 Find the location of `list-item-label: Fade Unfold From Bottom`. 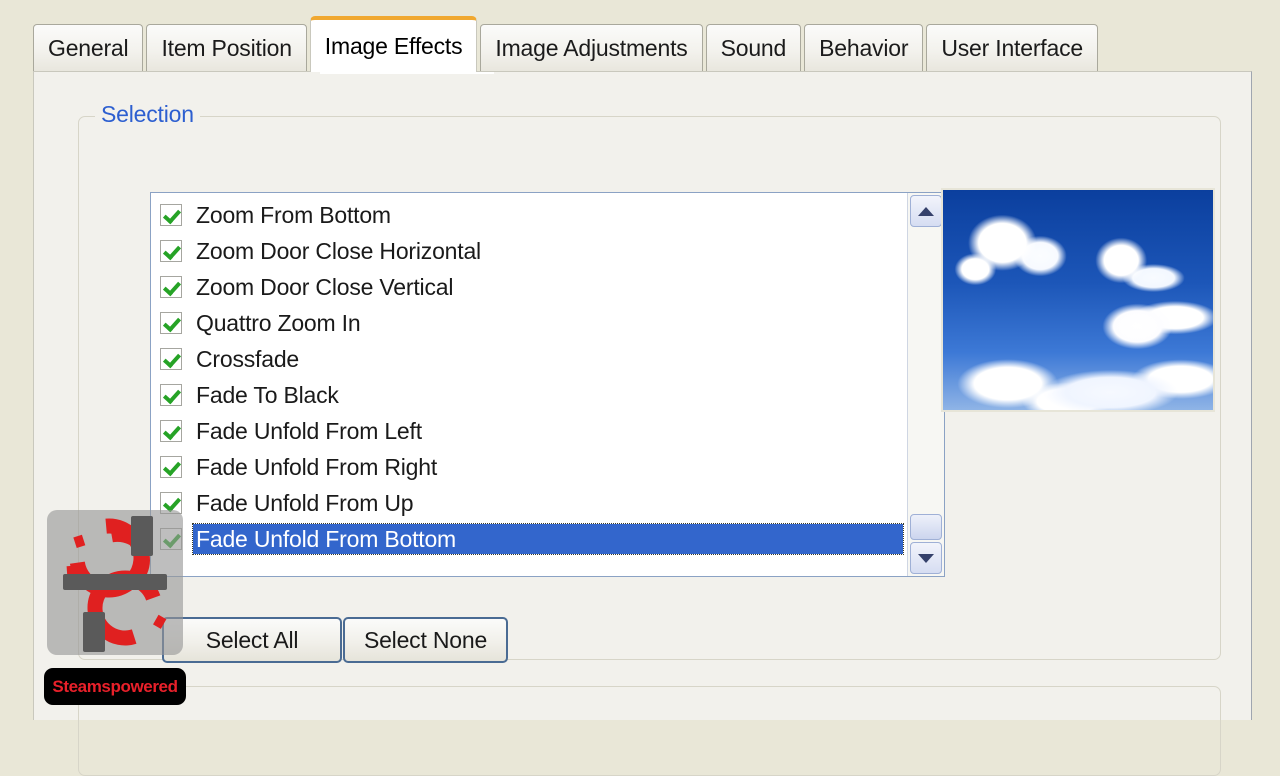

list-item-label: Fade Unfold From Bottom is located at coordinates (548, 539).